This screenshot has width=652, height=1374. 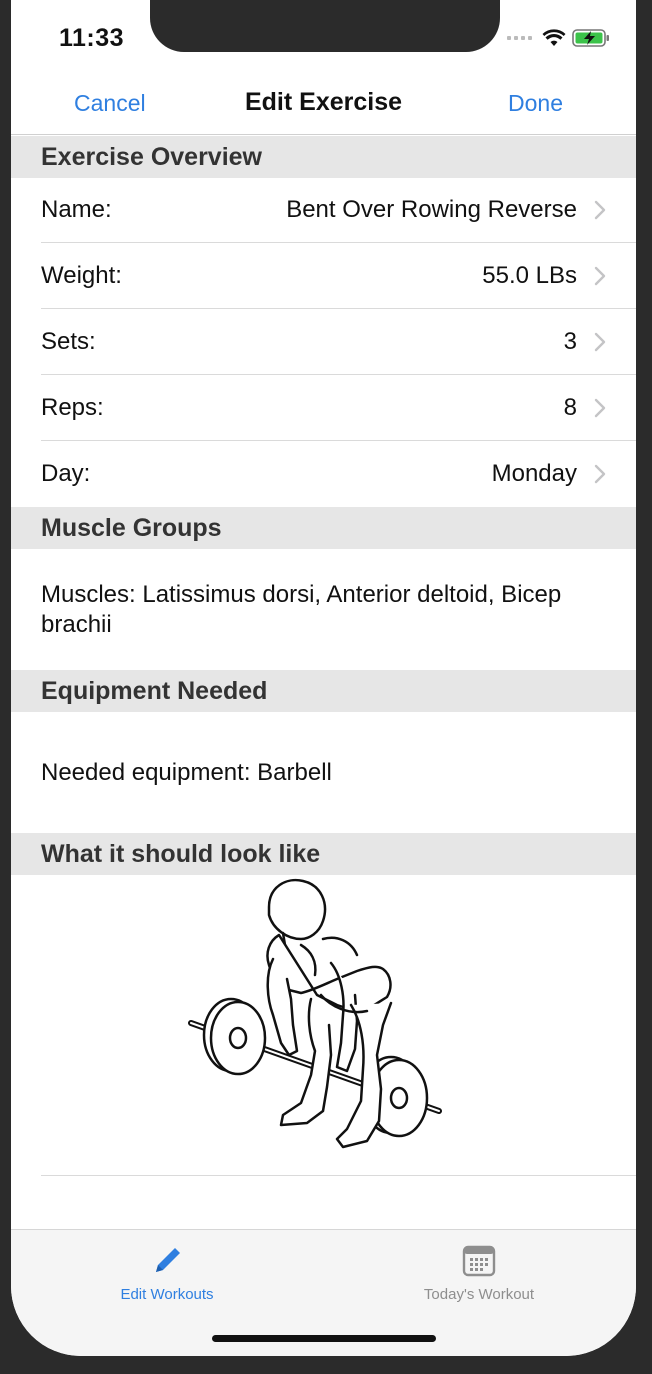 What do you see at coordinates (72, 407) in the screenshot?
I see `row-label: Reps:` at bounding box center [72, 407].